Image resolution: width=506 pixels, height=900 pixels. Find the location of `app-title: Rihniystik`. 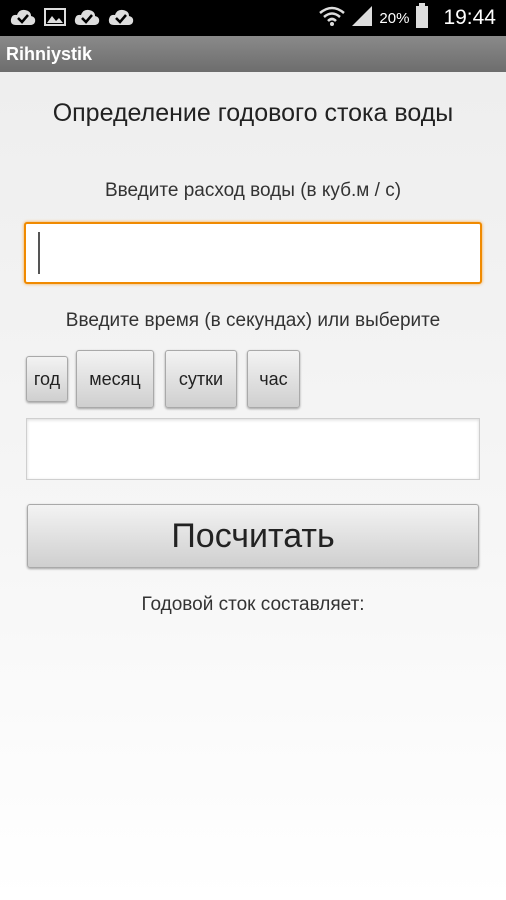

app-title: Rihniystik is located at coordinates (49, 54).